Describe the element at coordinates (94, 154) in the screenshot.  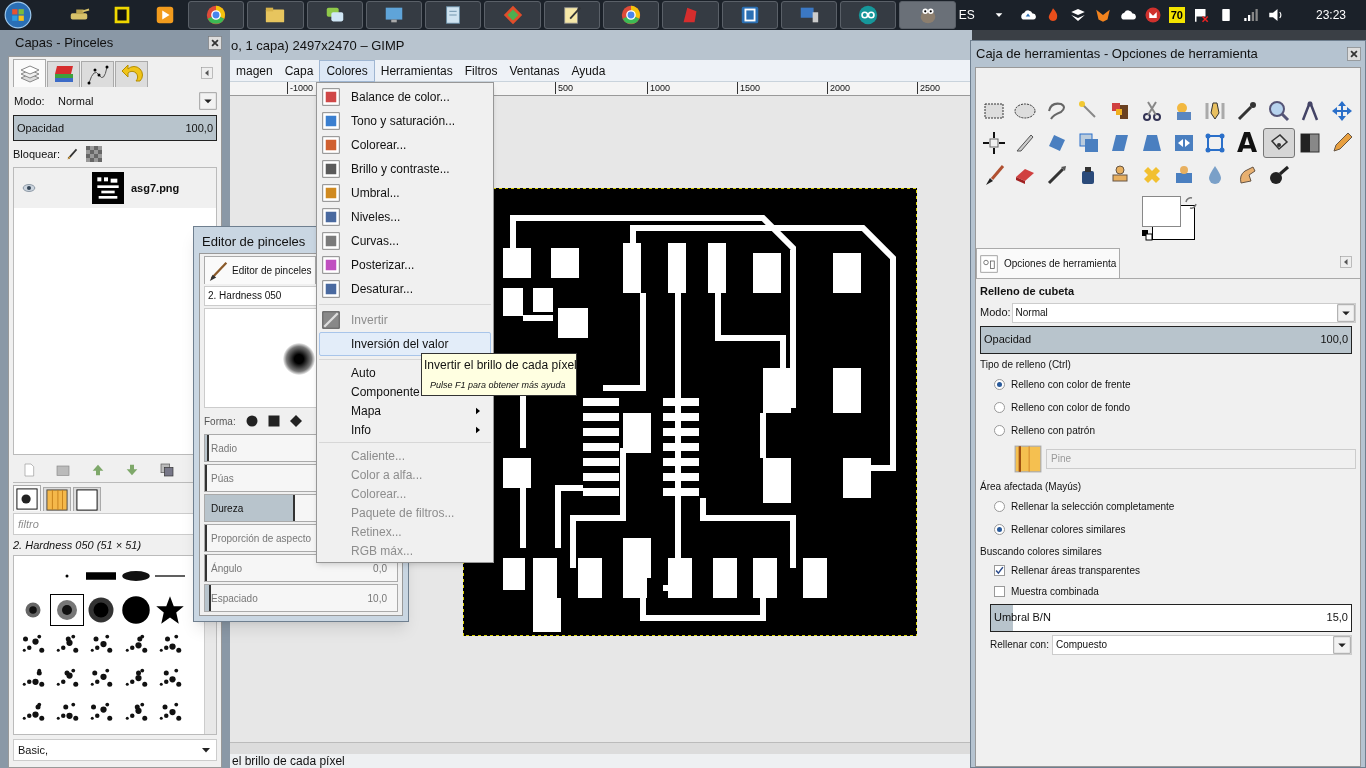
I see `checkerboard-icon` at that location.